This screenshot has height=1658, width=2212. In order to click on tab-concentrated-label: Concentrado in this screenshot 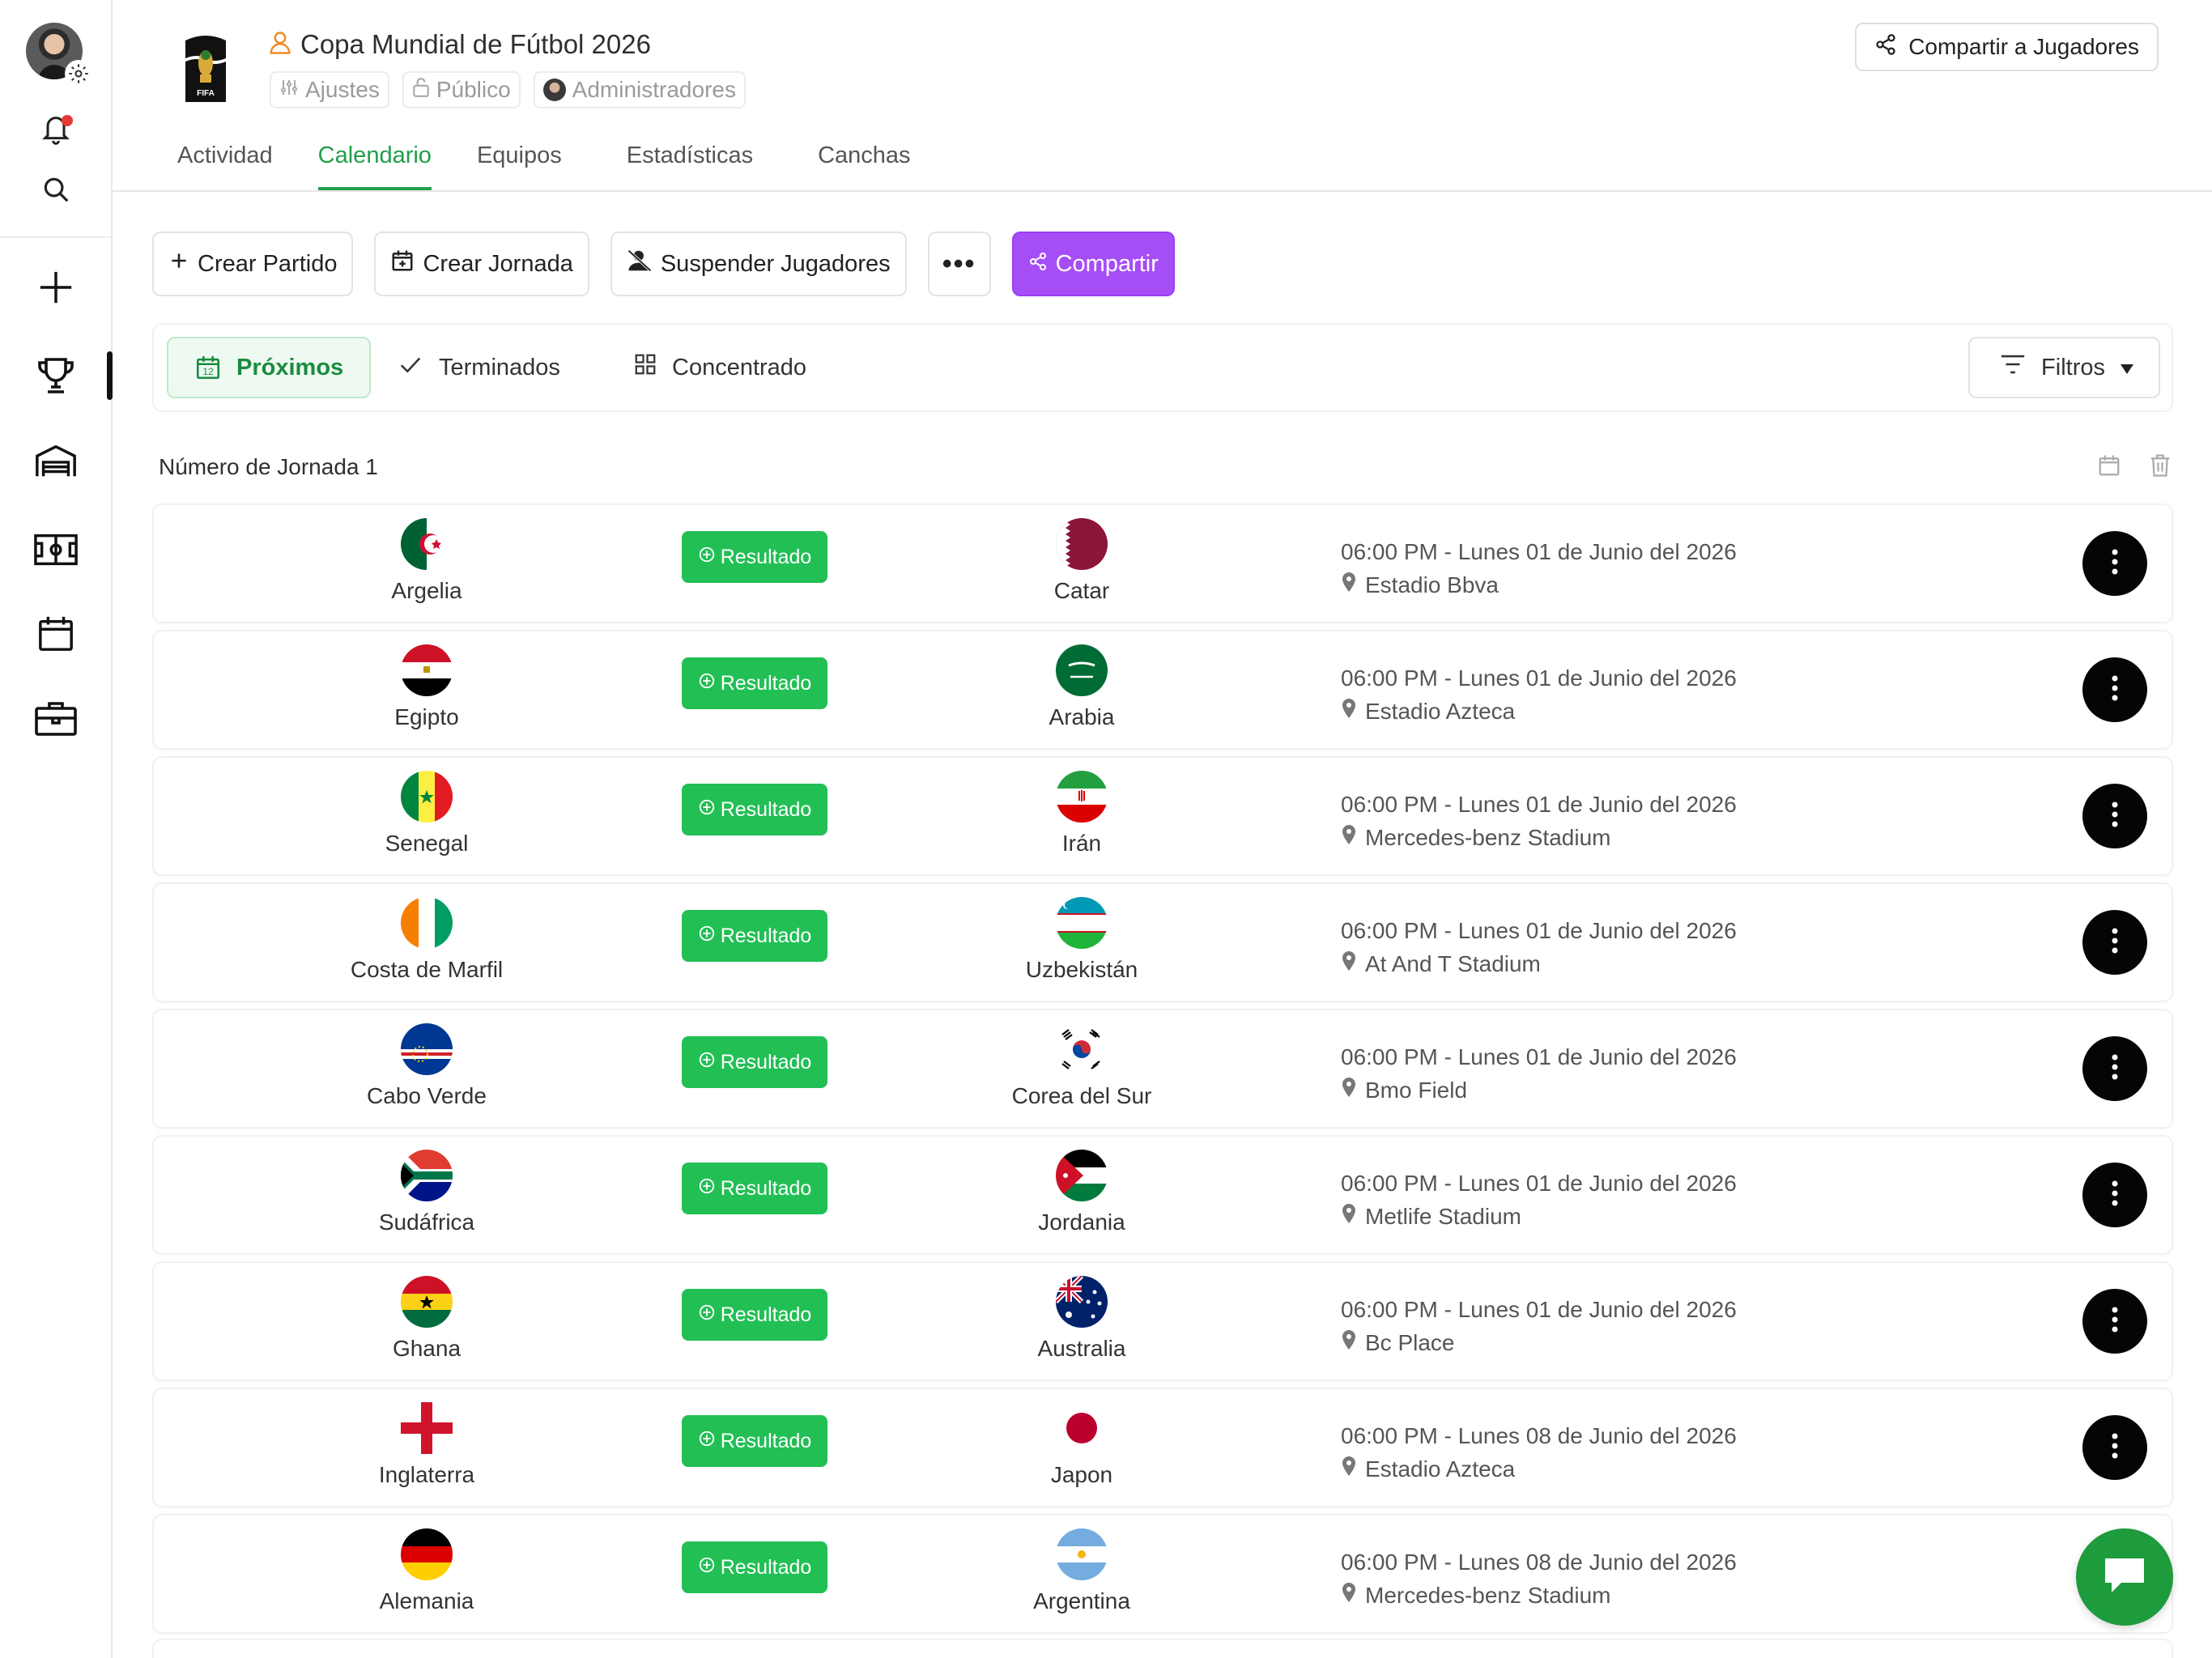, I will do `click(740, 367)`.